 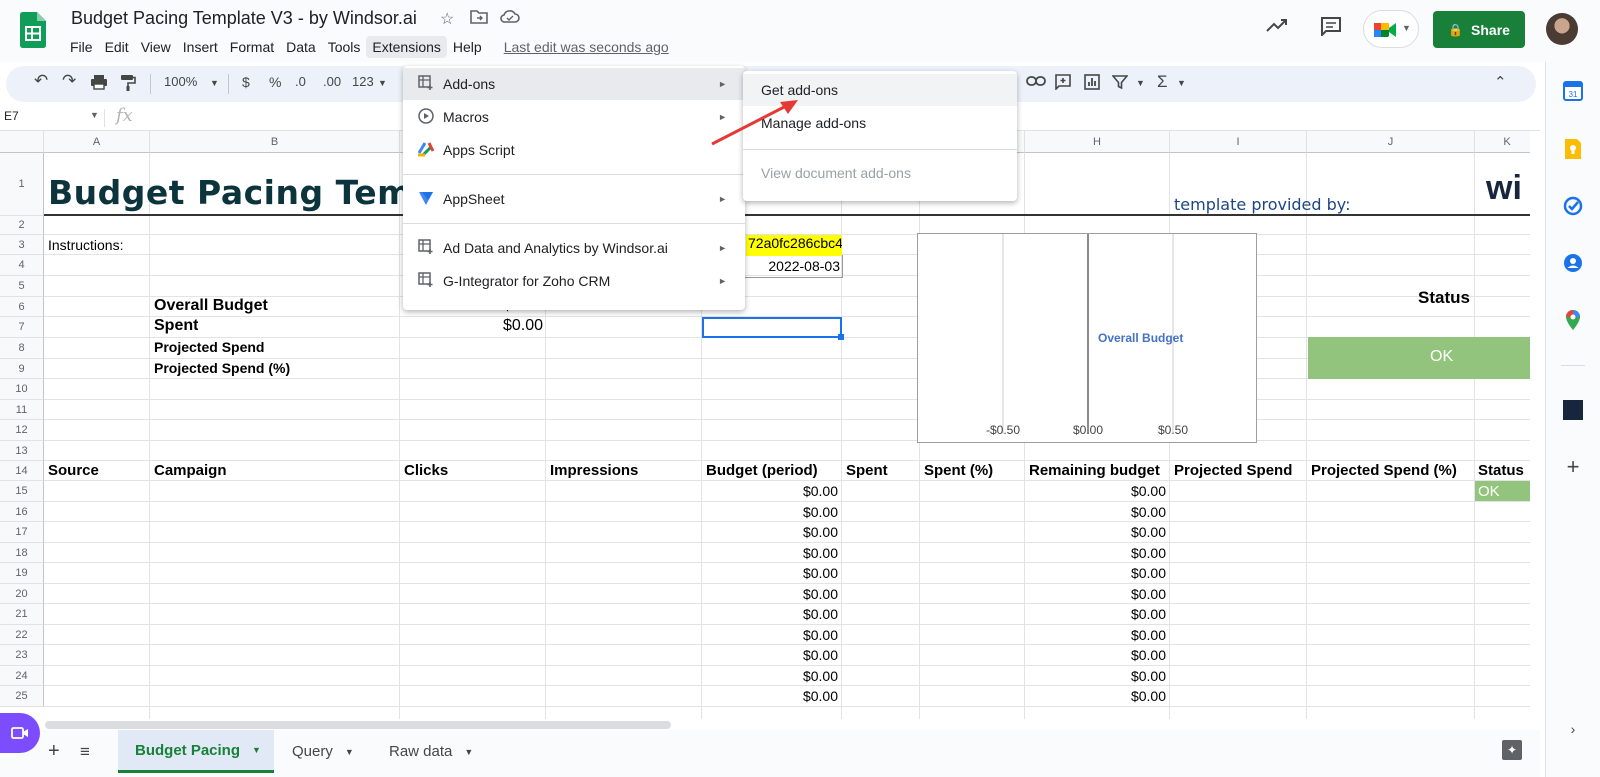 What do you see at coordinates (323, 751) in the screenshot?
I see `tab-query: Query ▼` at bounding box center [323, 751].